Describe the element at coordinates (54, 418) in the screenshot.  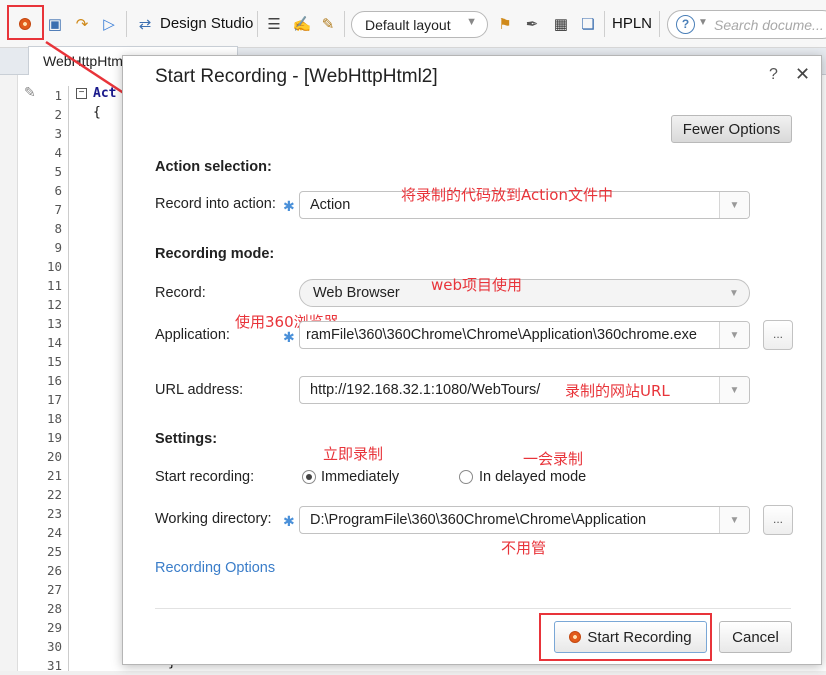
I see `line-number: 18` at that location.